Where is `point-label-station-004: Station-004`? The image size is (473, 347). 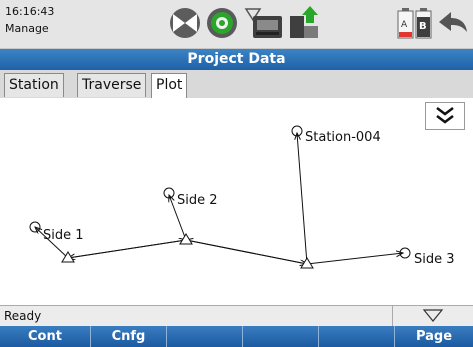 point-label-station-004: Station-004 is located at coordinates (343, 137).